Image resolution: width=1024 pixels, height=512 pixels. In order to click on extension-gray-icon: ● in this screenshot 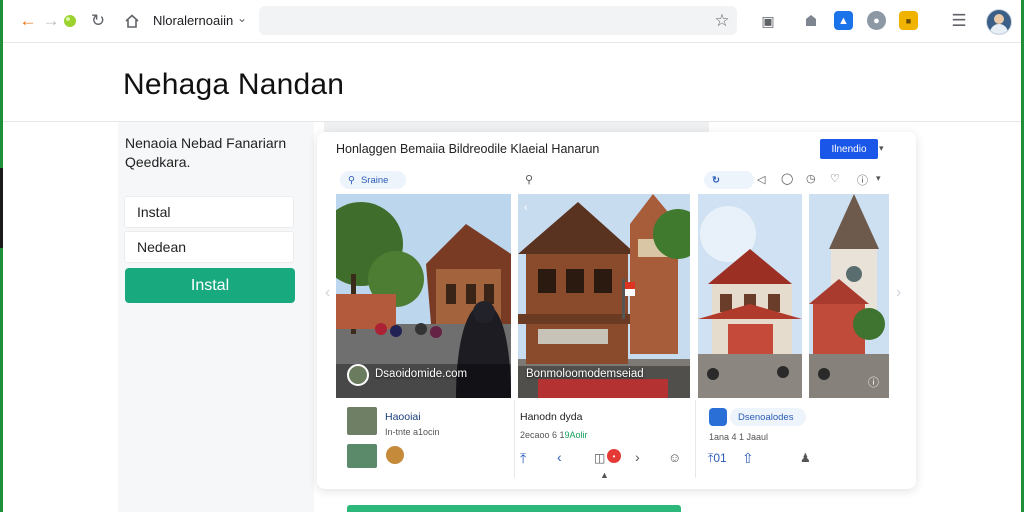, I will do `click(876, 20)`.